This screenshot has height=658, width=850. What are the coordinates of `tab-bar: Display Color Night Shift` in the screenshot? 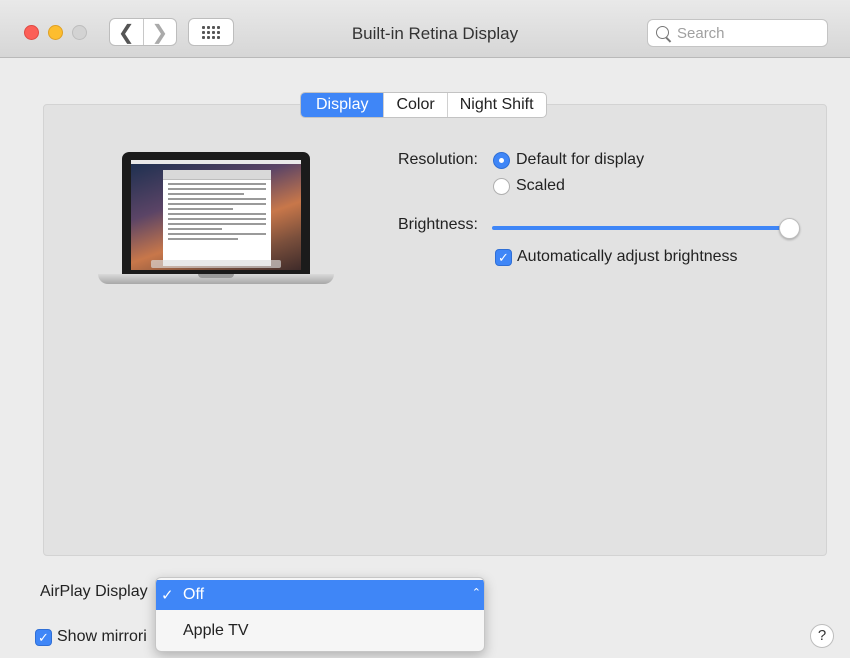 It's located at (423, 105).